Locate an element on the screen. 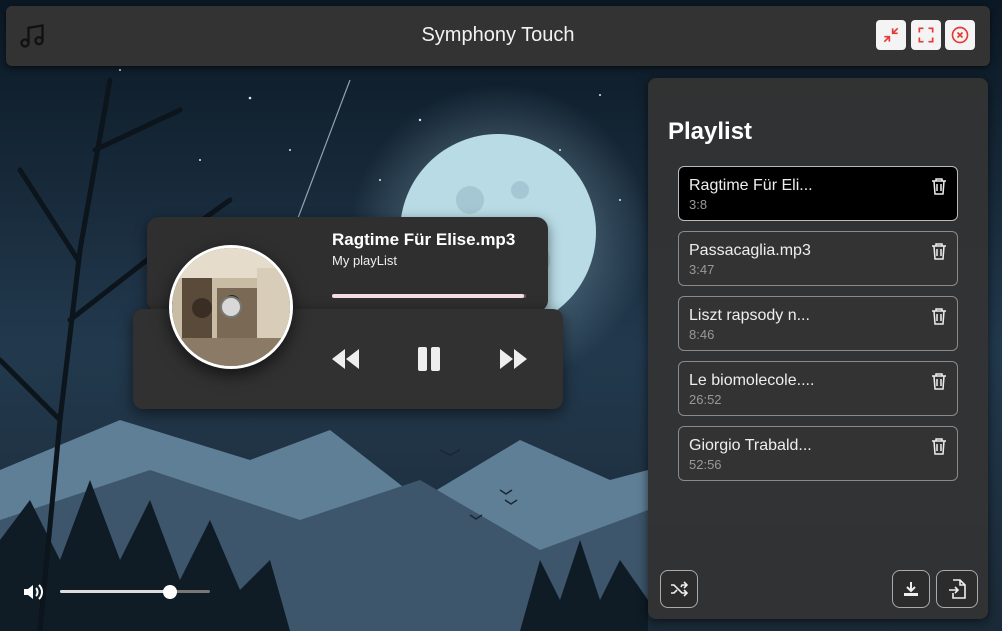  track-title: Ragtime Für Elise.mp3 is located at coordinates (424, 239).